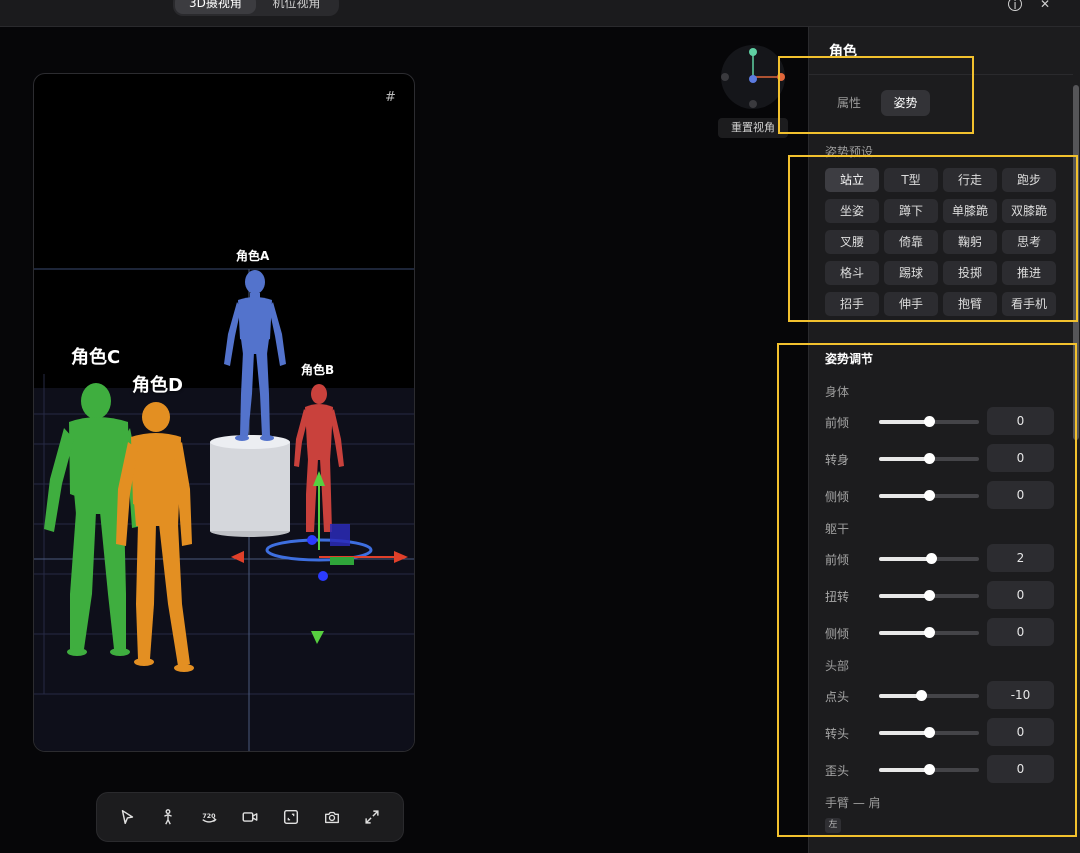 The image size is (1080, 853). Describe the element at coordinates (911, 242) in the screenshot. I see `pose-preset-button: 倚靠` at that location.